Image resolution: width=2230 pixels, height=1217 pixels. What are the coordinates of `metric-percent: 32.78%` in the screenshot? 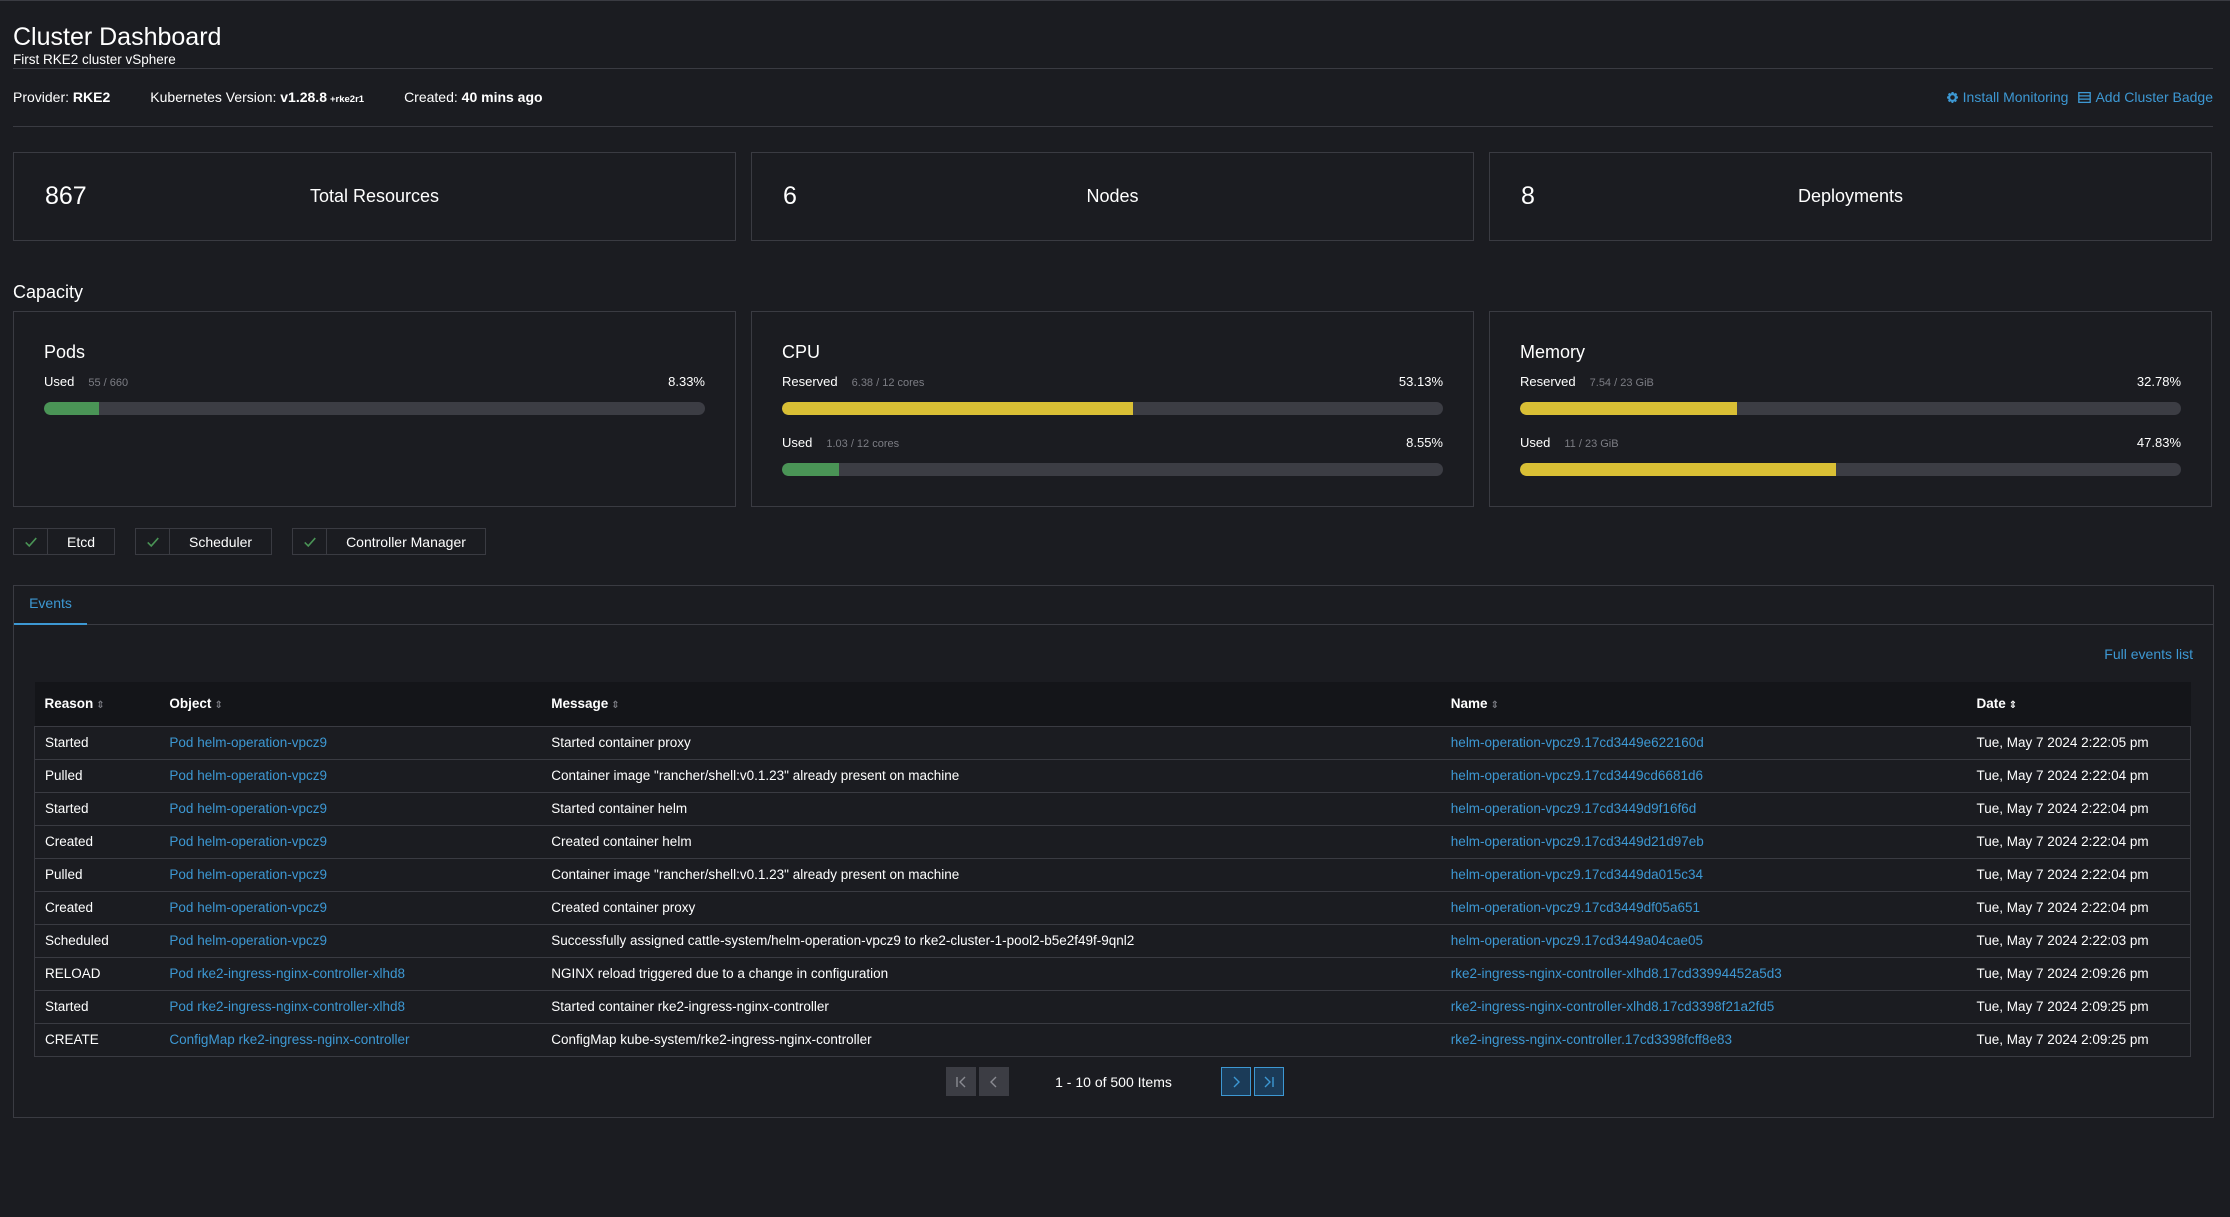 It's located at (2158, 381).